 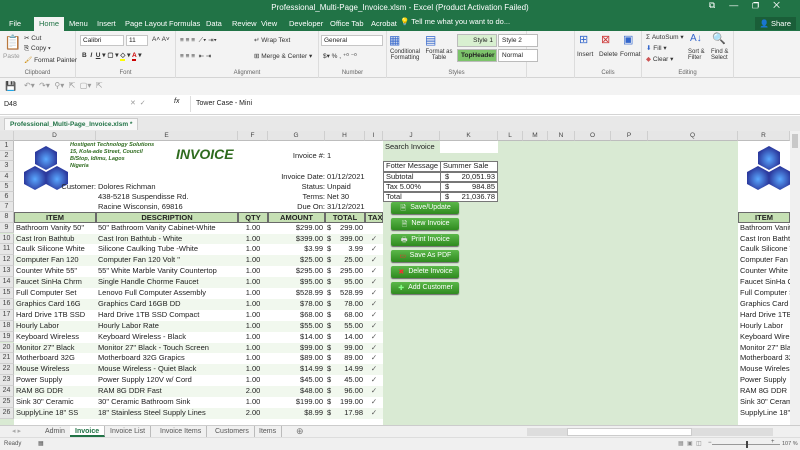 I want to click on select-all, so click(x=7, y=136).